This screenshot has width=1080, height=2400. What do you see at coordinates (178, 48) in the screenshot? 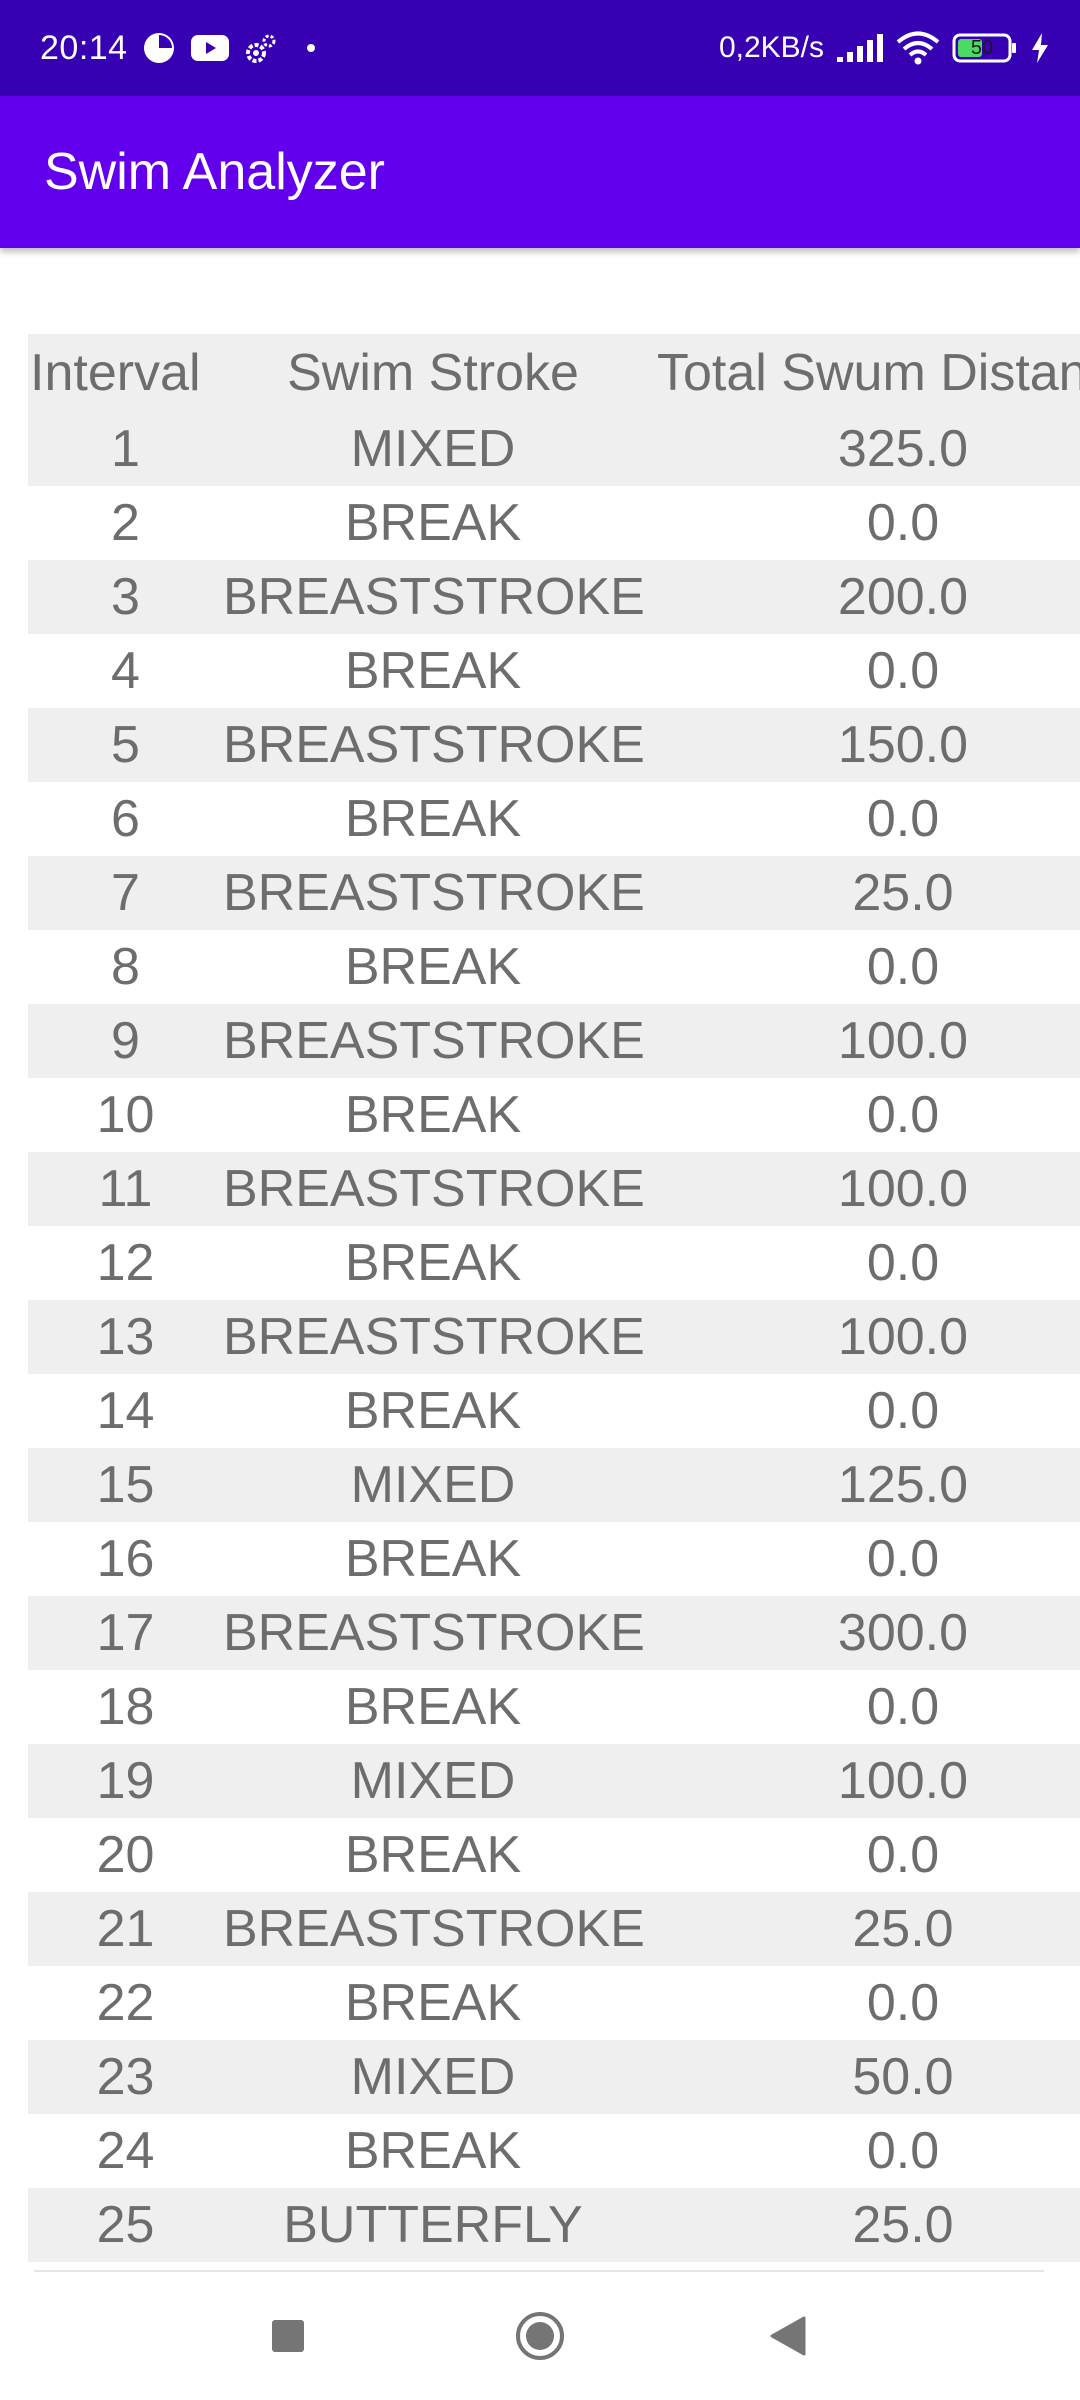
I see `status-left: 20:14` at bounding box center [178, 48].